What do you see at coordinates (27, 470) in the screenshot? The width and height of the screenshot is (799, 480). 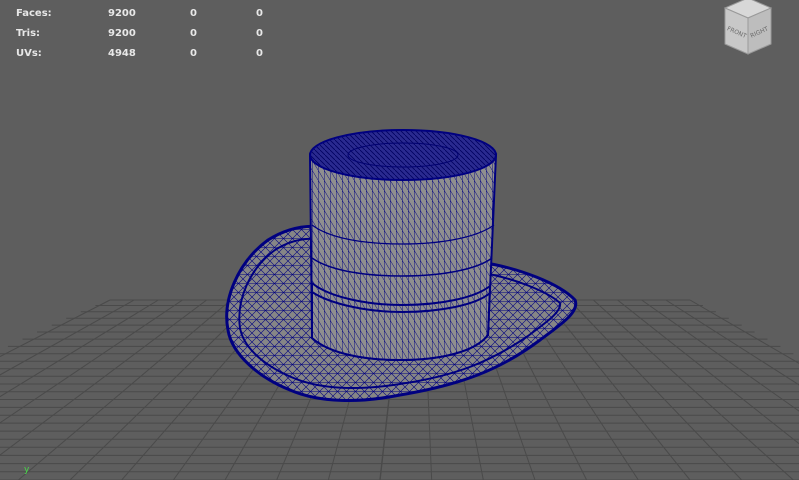 I see `y-axis-indicator: y` at bounding box center [27, 470].